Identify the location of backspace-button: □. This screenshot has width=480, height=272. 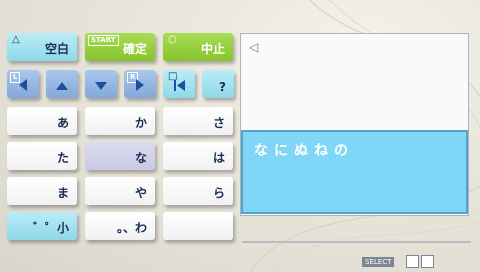
(179, 84).